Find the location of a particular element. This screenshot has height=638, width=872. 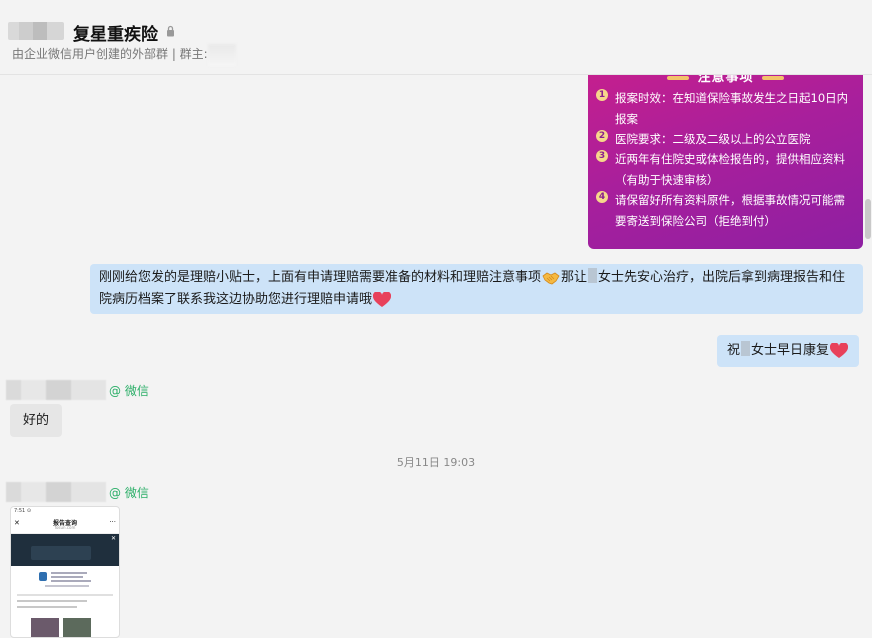

hospital-logo is located at coordinates (43, 576).